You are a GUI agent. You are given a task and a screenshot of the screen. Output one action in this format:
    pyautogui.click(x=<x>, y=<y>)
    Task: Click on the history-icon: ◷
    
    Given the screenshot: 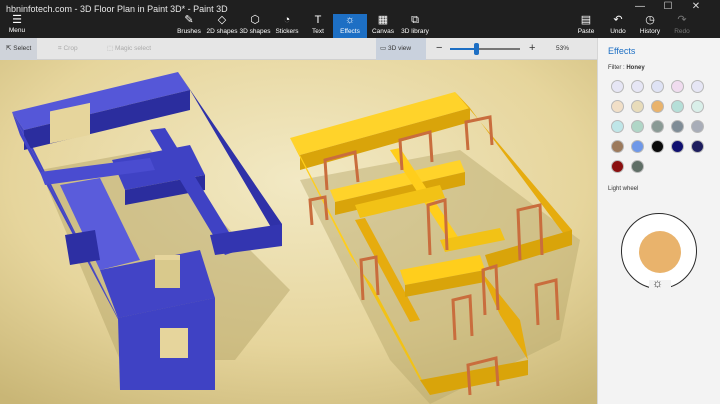 What is the action you would take?
    pyautogui.click(x=650, y=20)
    